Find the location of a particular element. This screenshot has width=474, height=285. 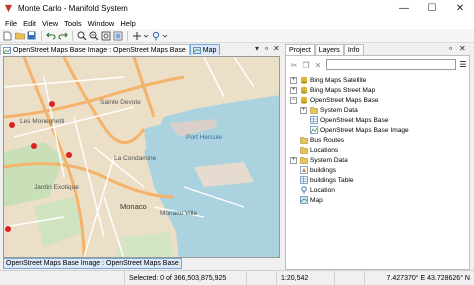

location-tool-button is located at coordinates (155, 35).